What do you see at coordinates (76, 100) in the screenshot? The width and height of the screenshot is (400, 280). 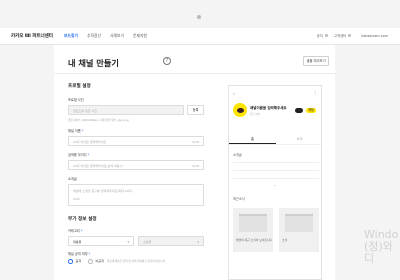 I see `profile-image-label: 프로필 사진` at bounding box center [76, 100].